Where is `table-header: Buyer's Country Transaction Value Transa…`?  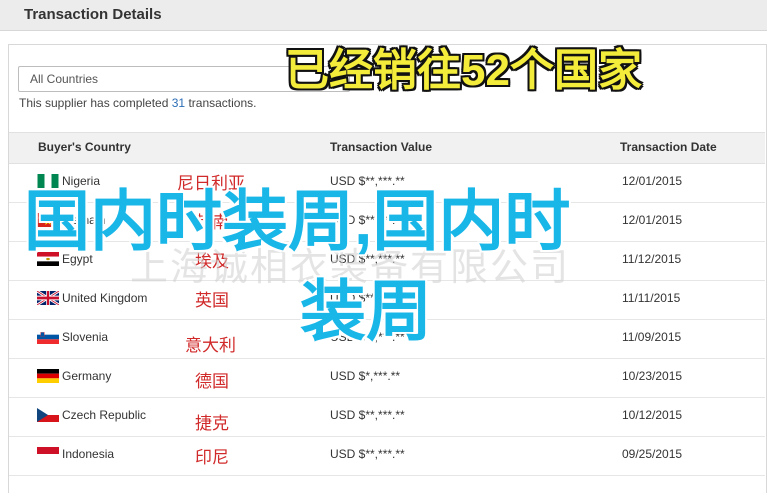 table-header: Buyer's Country Transaction Value Transa… is located at coordinates (387, 148).